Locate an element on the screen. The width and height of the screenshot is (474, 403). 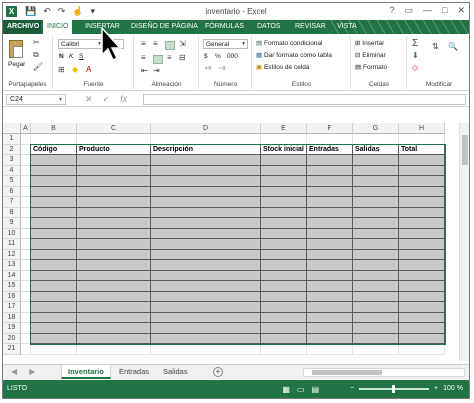
close-icon: ✕ is located at coordinates (461, 10).